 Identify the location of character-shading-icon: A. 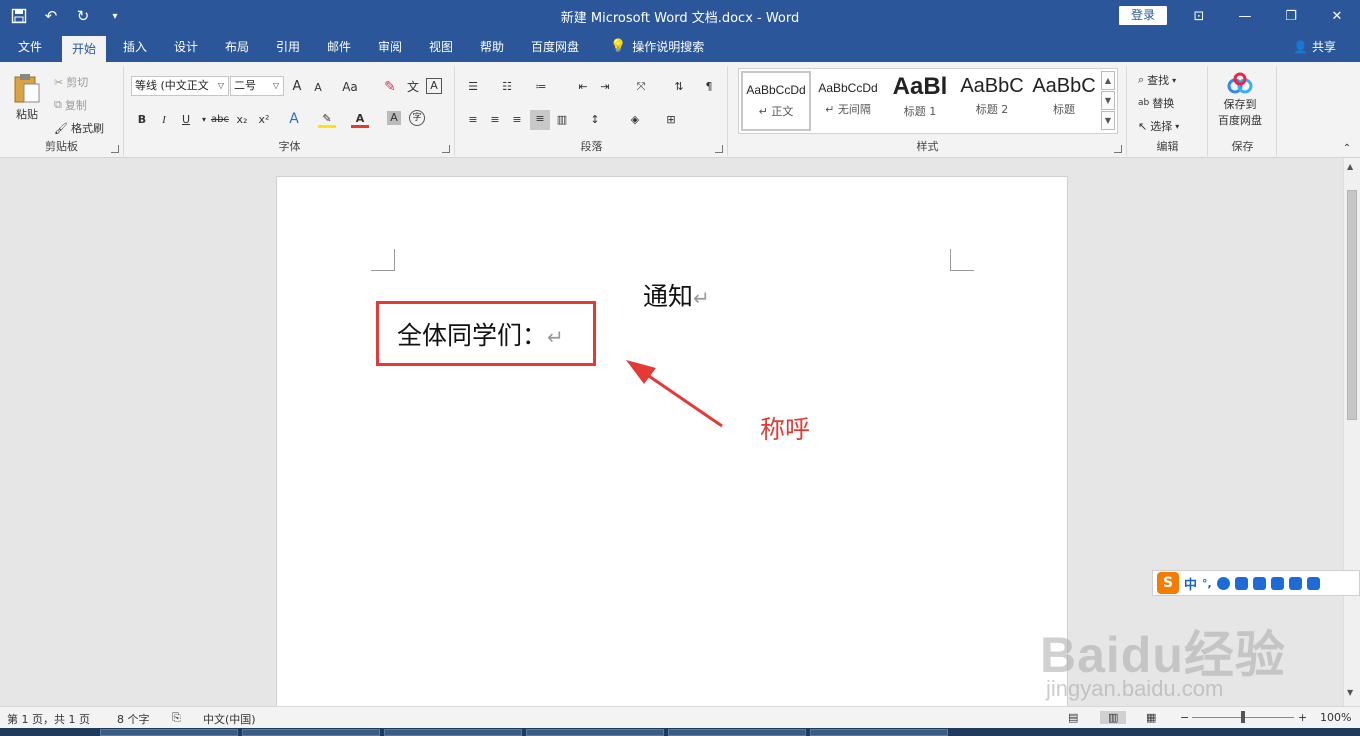
(394, 118).